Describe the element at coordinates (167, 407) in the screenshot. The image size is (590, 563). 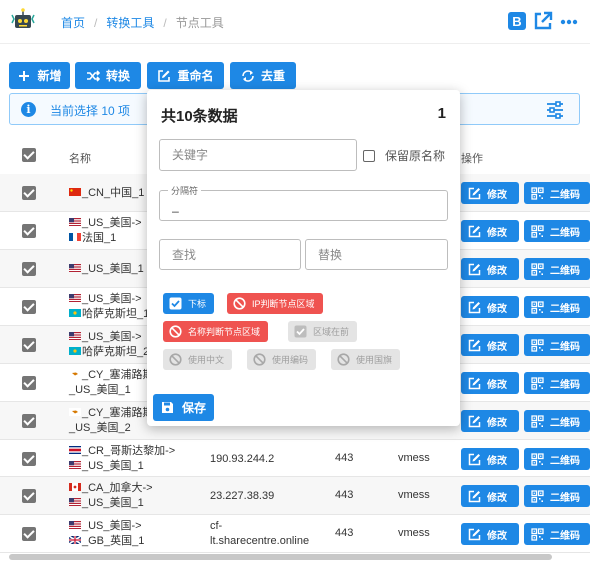
I see `save-icon` at that location.